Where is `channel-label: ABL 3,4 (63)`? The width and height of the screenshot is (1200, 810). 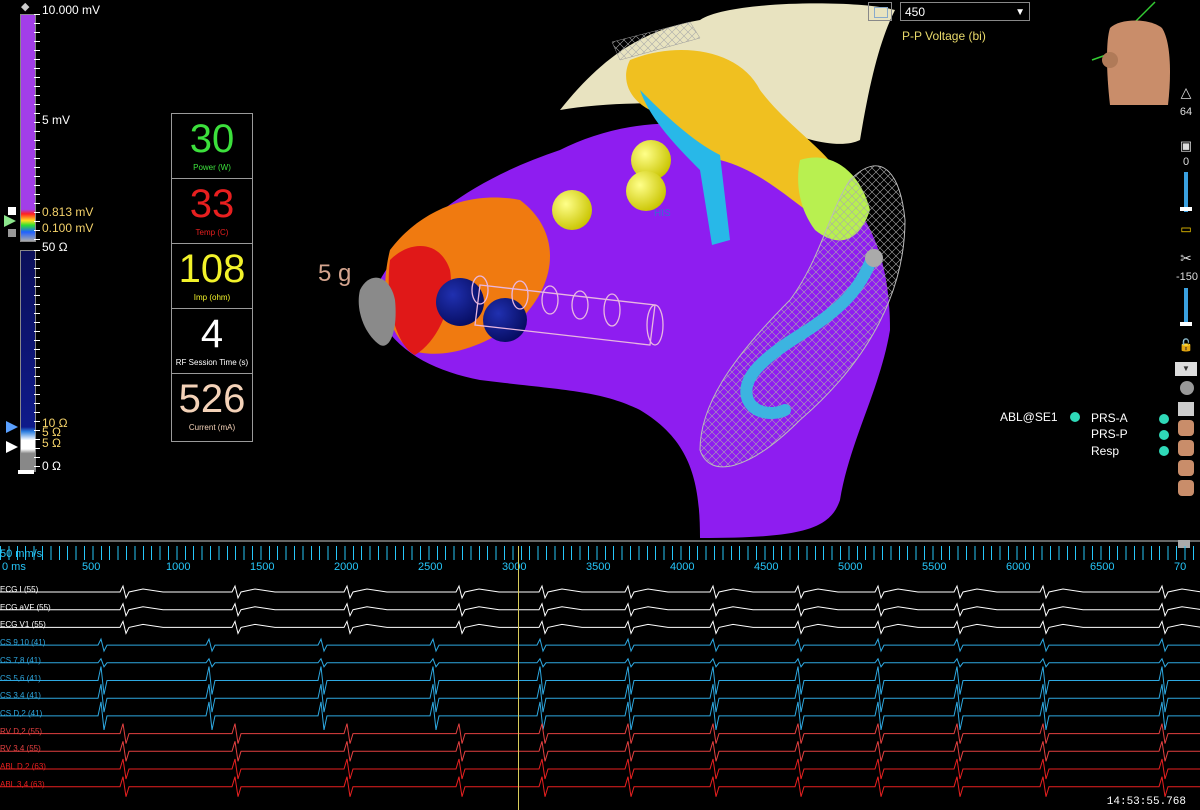 channel-label: ABL 3,4 (63) is located at coordinates (22, 784).